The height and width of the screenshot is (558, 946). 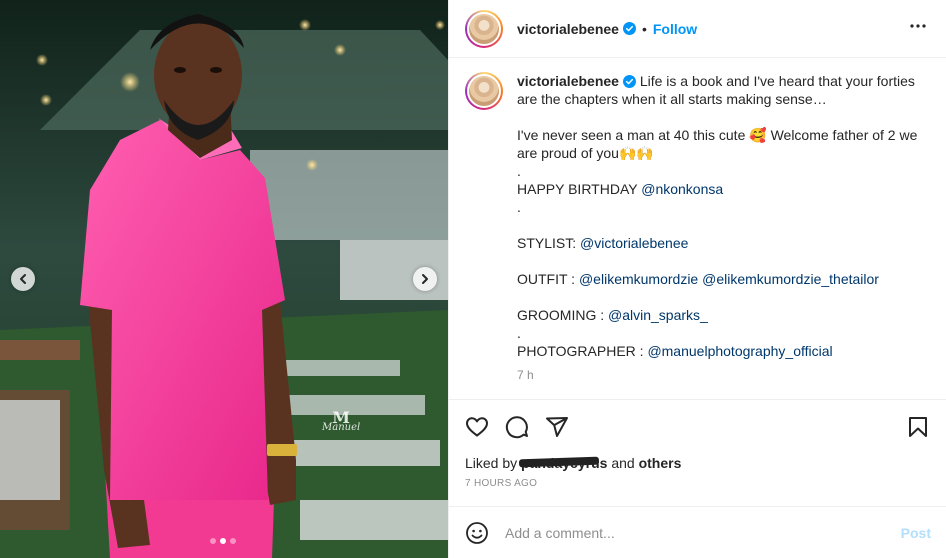 What do you see at coordinates (638, 279) in the screenshot?
I see `mention-link: @elikemkumordzie` at bounding box center [638, 279].